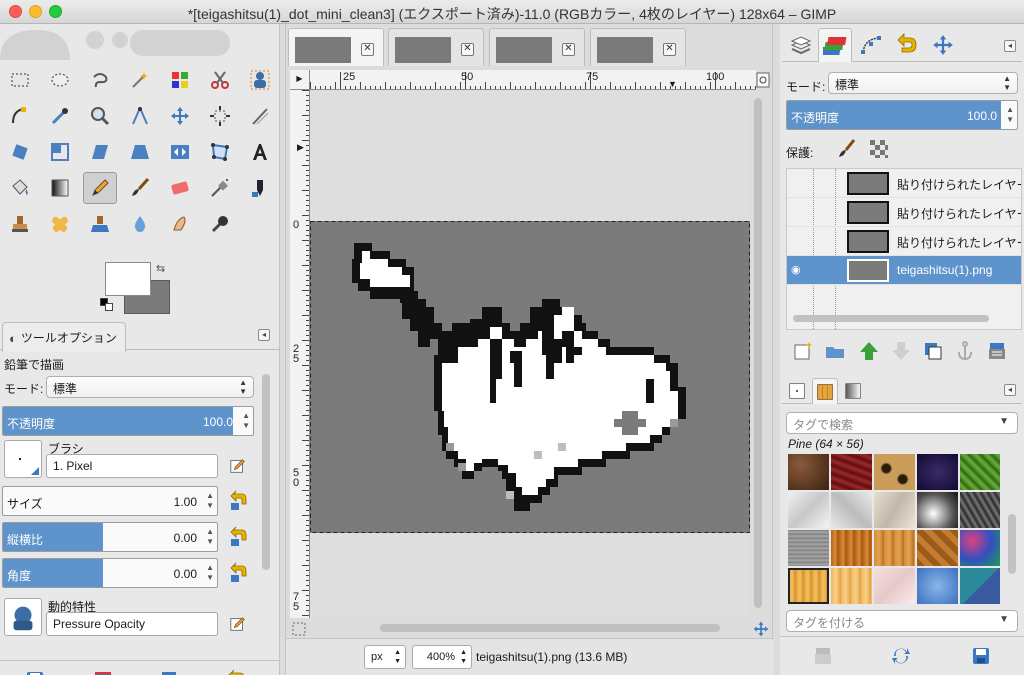  I want to click on zoom-navigate-icon, so click(763, 80).